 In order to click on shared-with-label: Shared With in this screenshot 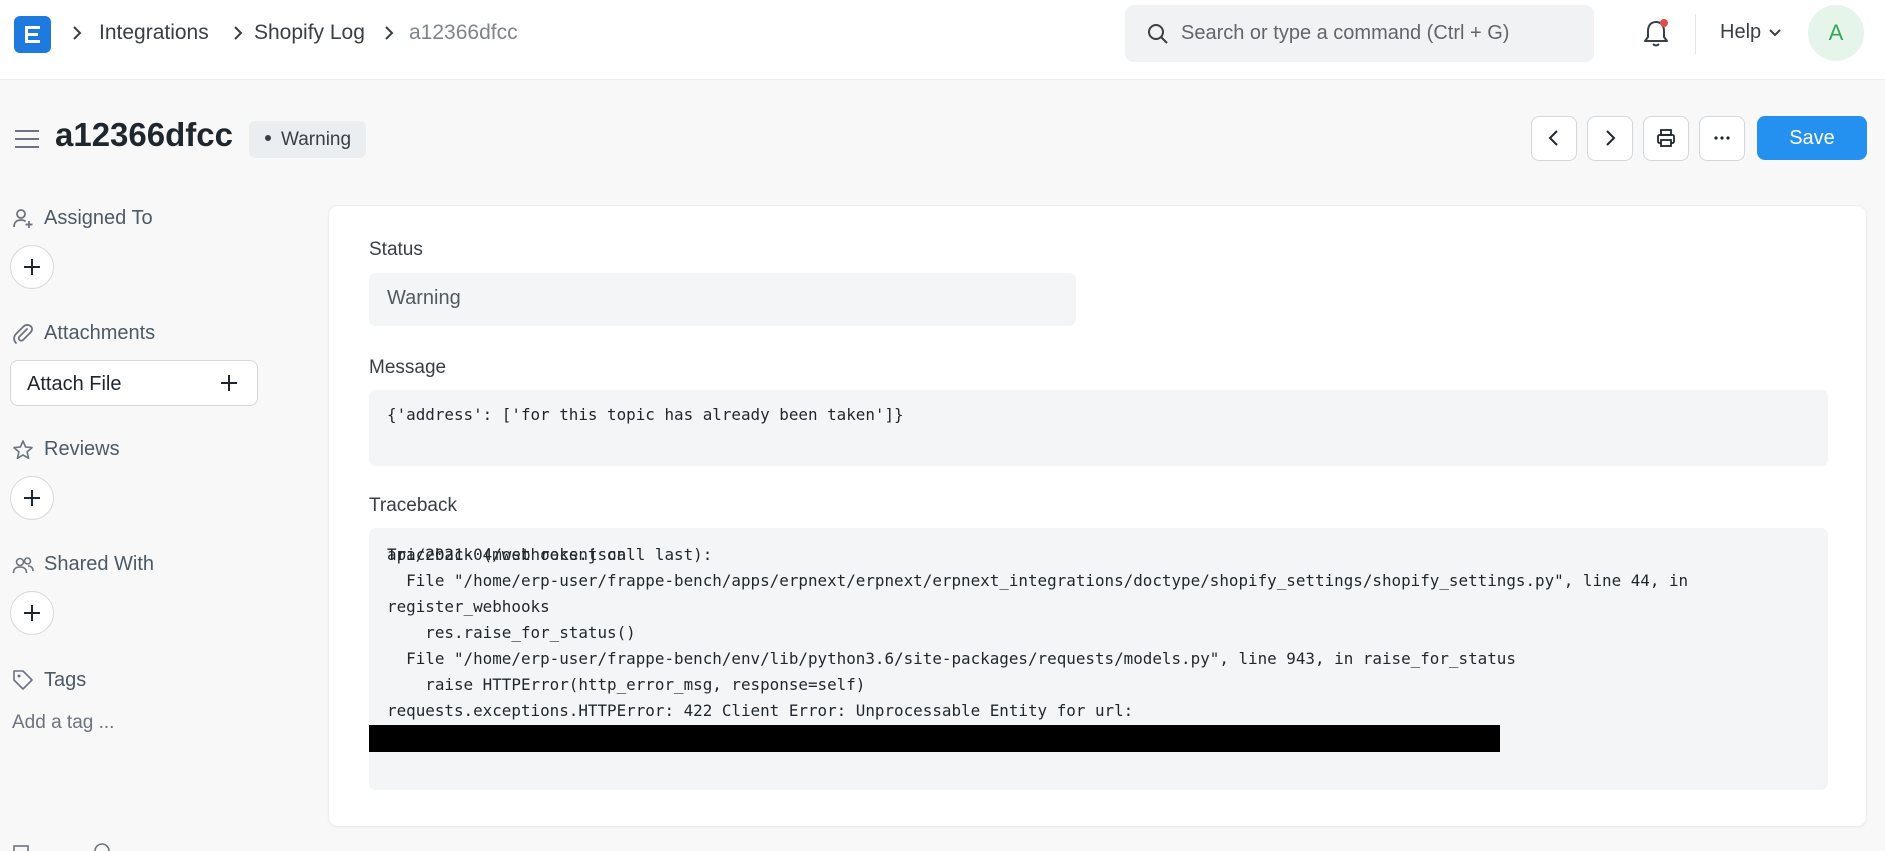, I will do `click(99, 564)`.